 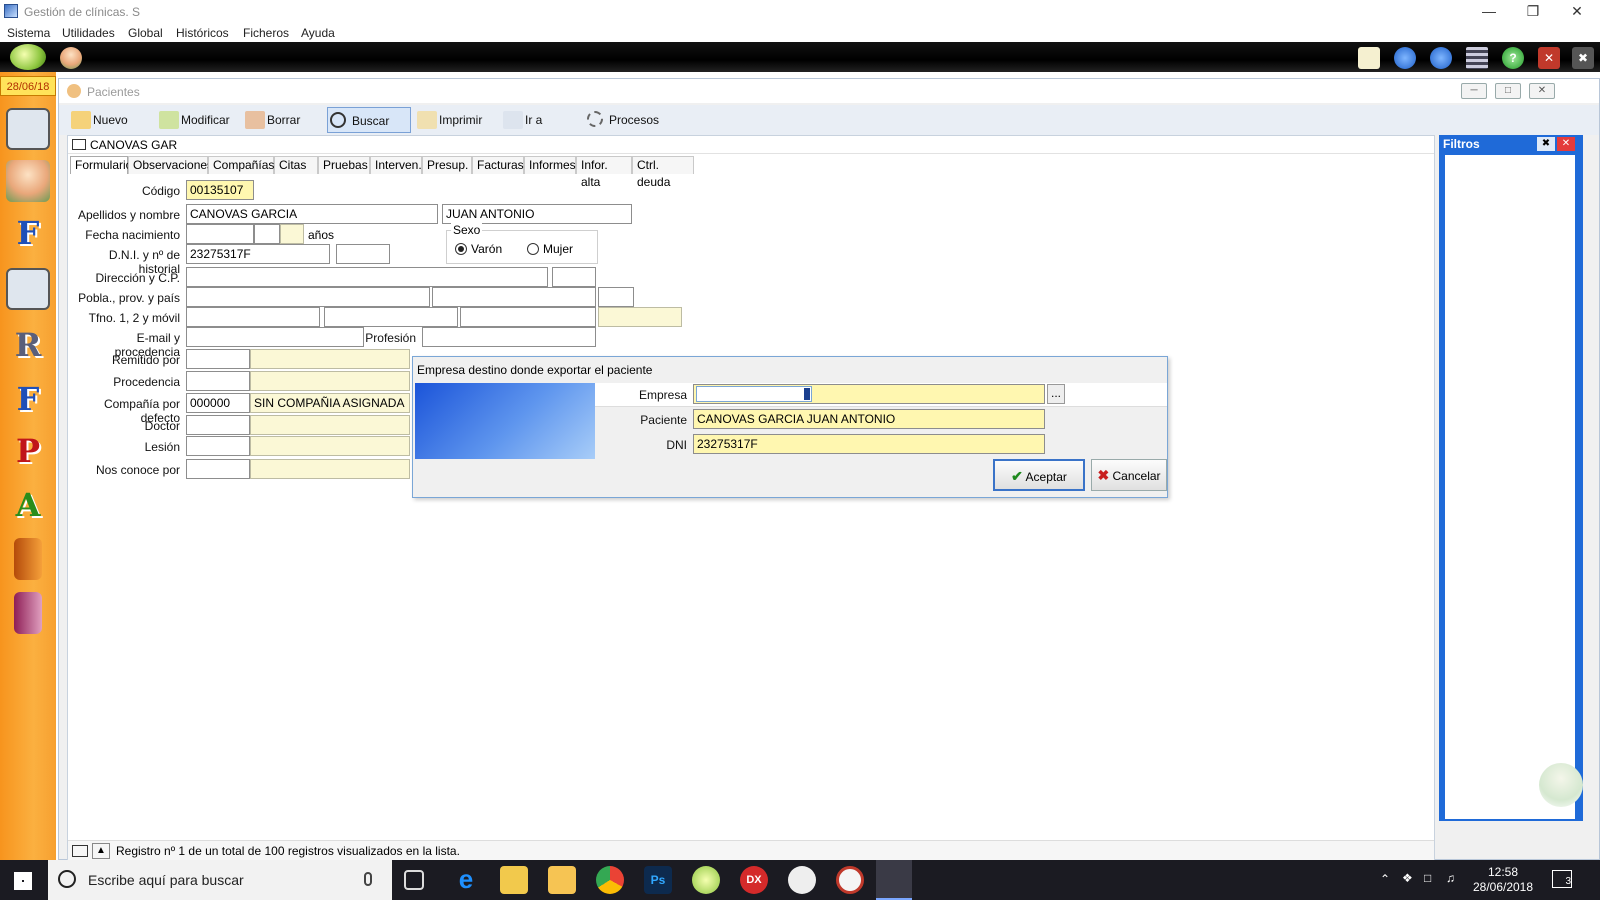 What do you see at coordinates (220, 190) in the screenshot?
I see `codigo-field: 00135107` at bounding box center [220, 190].